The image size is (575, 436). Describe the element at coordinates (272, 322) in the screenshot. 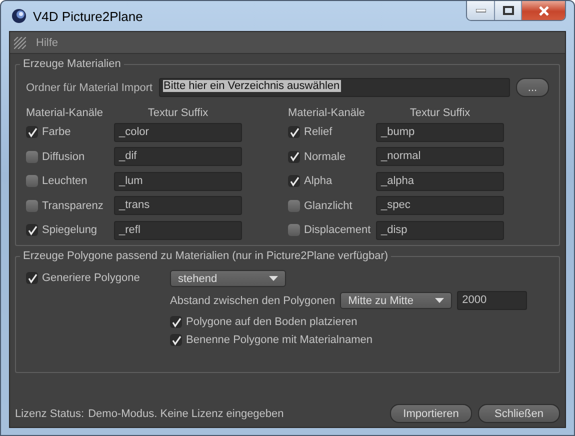

I see `checkbox-label: Polygone auf den Boden platzieren` at that location.